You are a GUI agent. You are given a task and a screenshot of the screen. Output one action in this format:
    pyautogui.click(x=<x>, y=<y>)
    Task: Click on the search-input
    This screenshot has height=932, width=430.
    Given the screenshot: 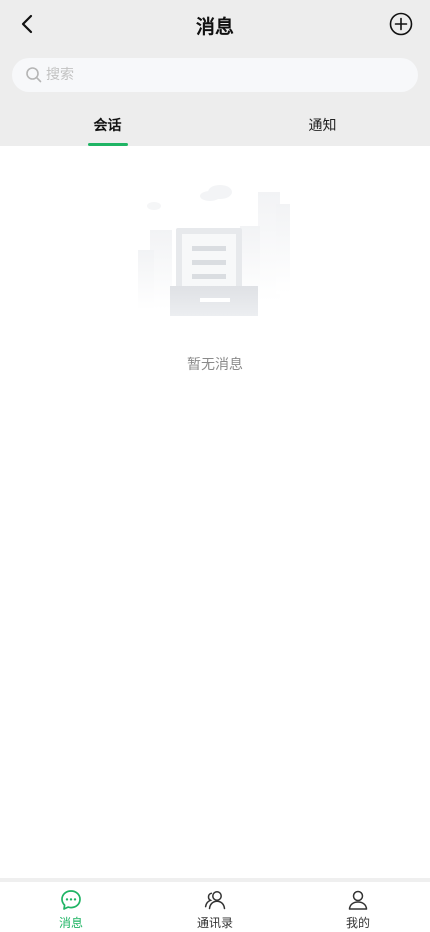 What is the action you would take?
    pyautogui.click(x=216, y=75)
    